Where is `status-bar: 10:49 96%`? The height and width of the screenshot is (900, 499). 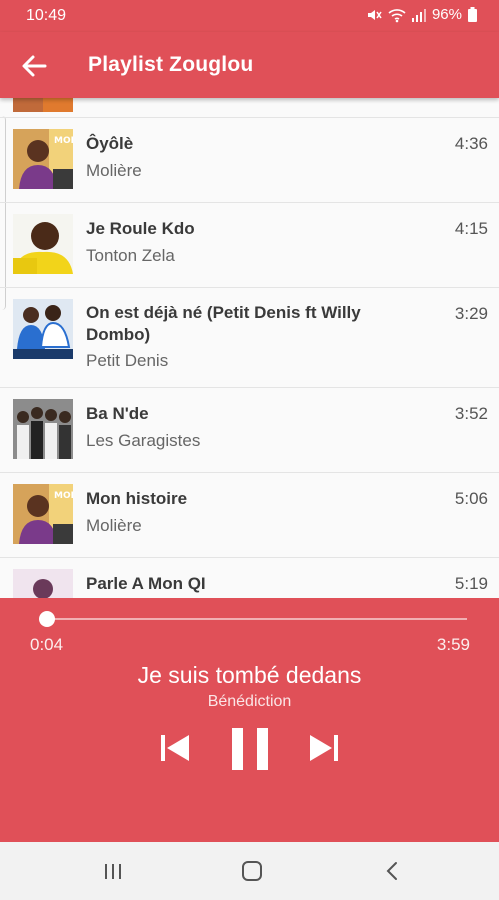
status-bar: 10:49 96% is located at coordinates (249, 16).